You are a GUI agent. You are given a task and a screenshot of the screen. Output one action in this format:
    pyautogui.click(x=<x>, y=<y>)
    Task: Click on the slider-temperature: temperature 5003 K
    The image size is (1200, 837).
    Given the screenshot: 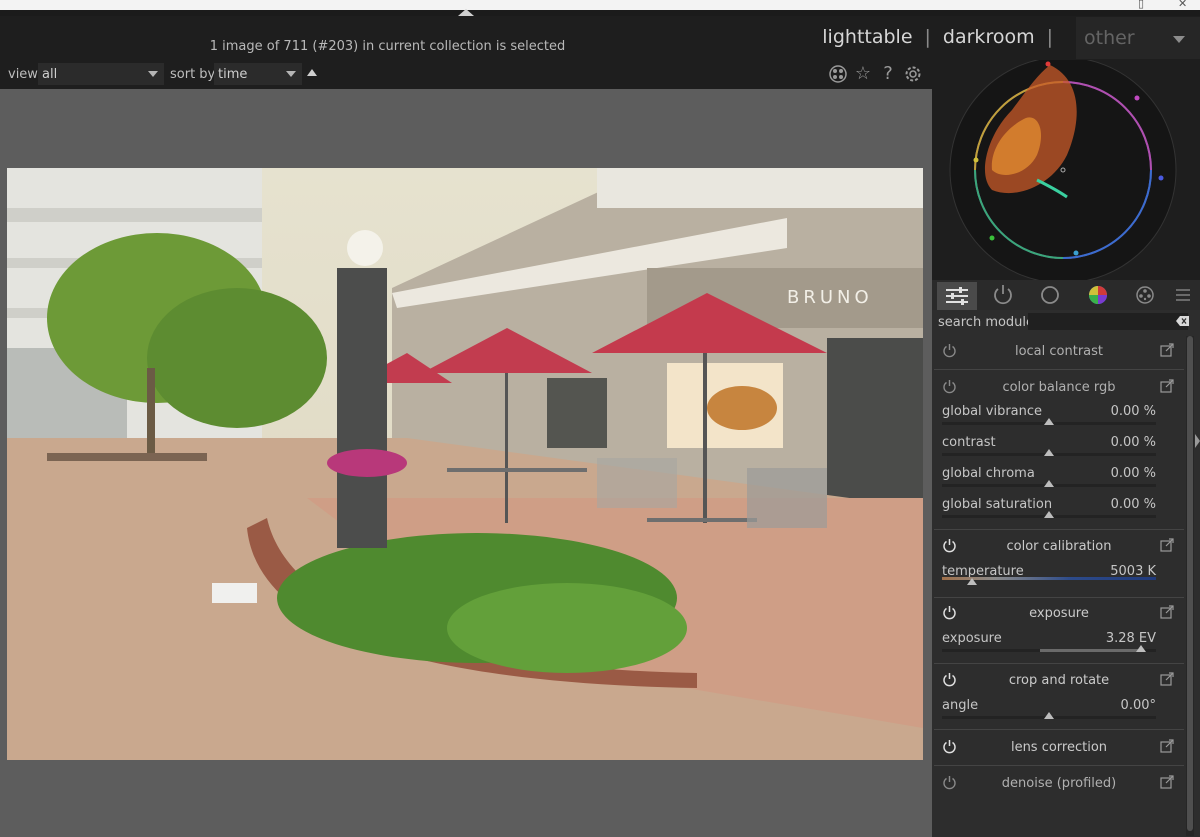 What is the action you would take?
    pyautogui.click(x=1059, y=577)
    